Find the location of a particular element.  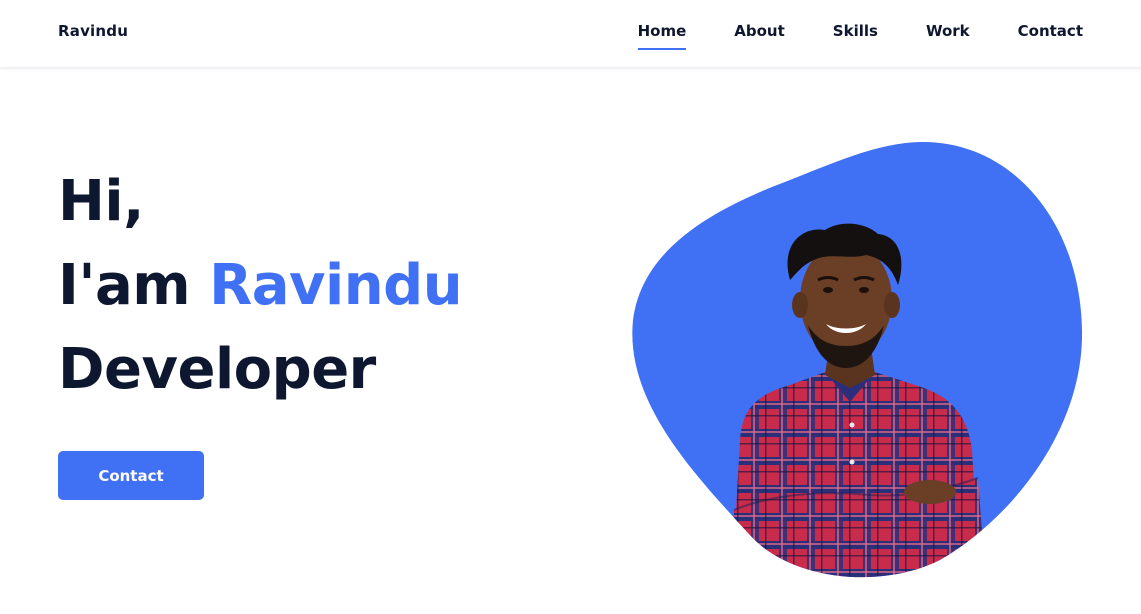

hero-intro-prefix: I'am is located at coordinates (134, 285).